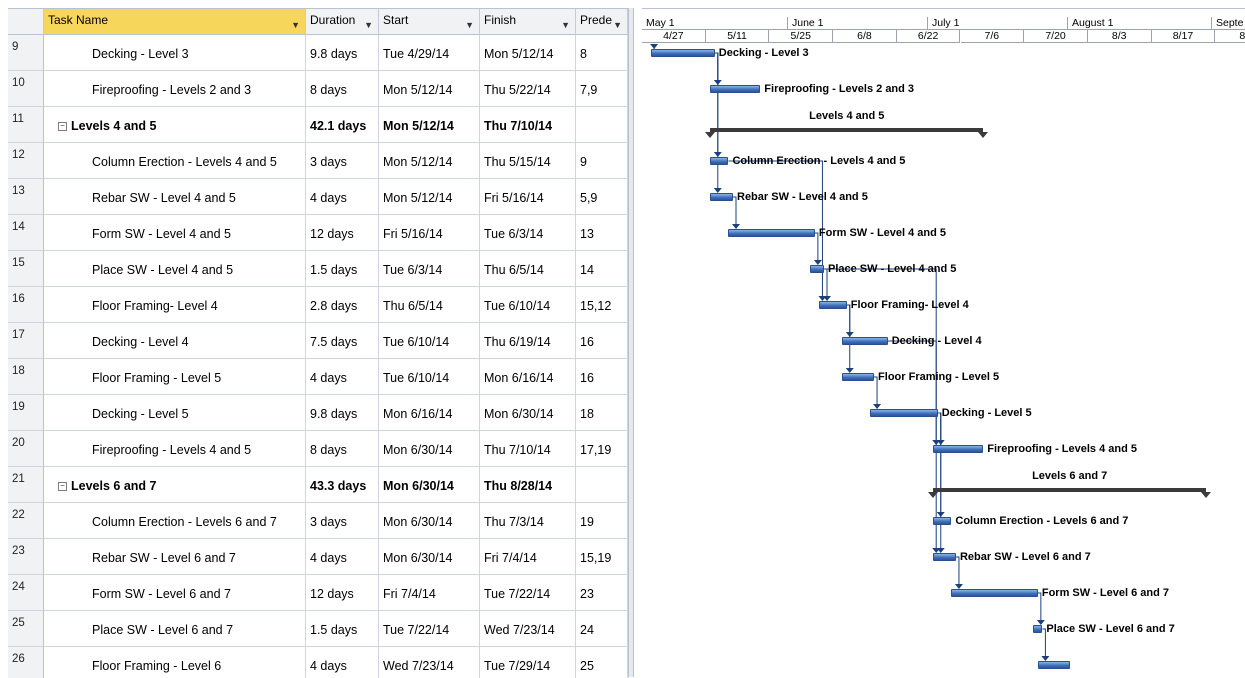 This screenshot has height=678, width=1245. Describe the element at coordinates (175, 449) in the screenshot. I see `name-cell: Fireproofing - Levels 4 and 5` at that location.